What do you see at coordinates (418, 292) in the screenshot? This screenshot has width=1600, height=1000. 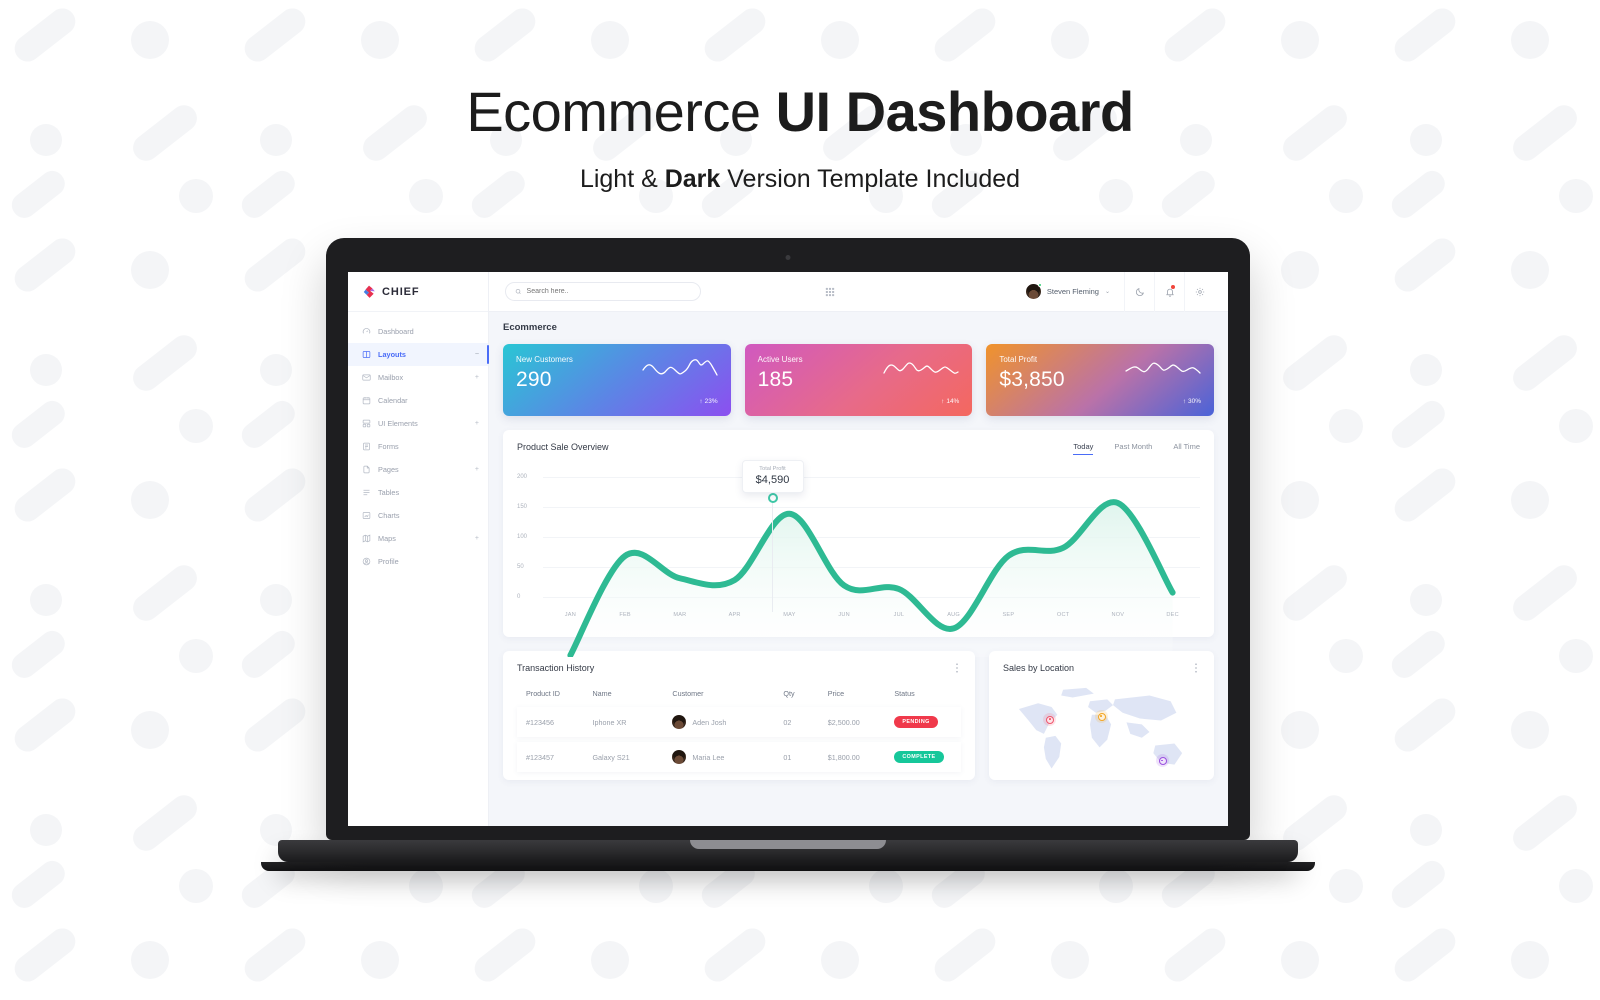 I see `brand-logo: CHIEF` at bounding box center [418, 292].